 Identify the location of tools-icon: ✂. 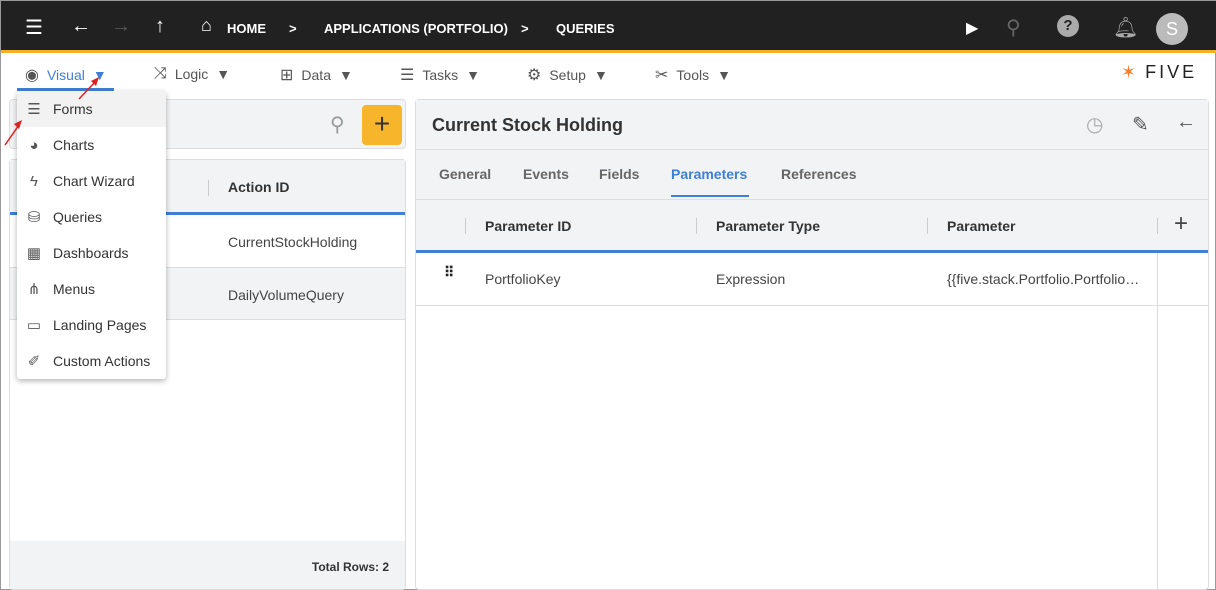
(662, 75).